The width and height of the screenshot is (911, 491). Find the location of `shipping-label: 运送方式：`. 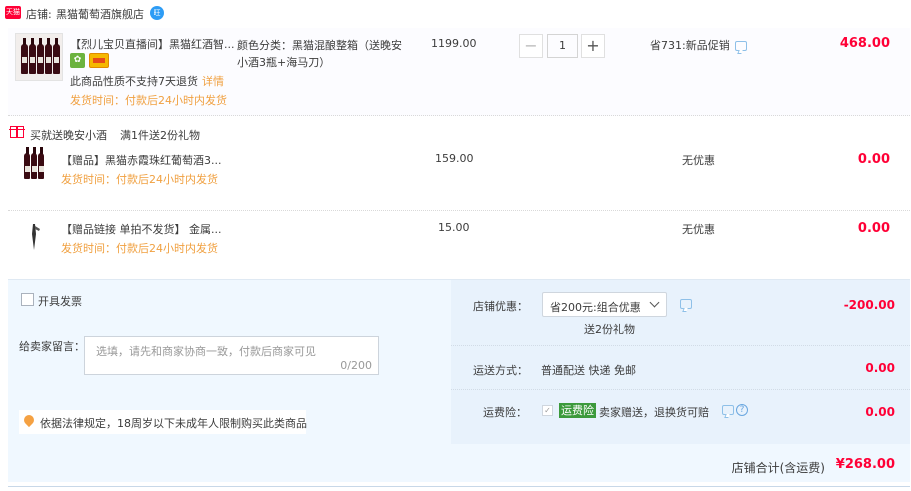

shipping-label: 运送方式： is located at coordinates (500, 370).